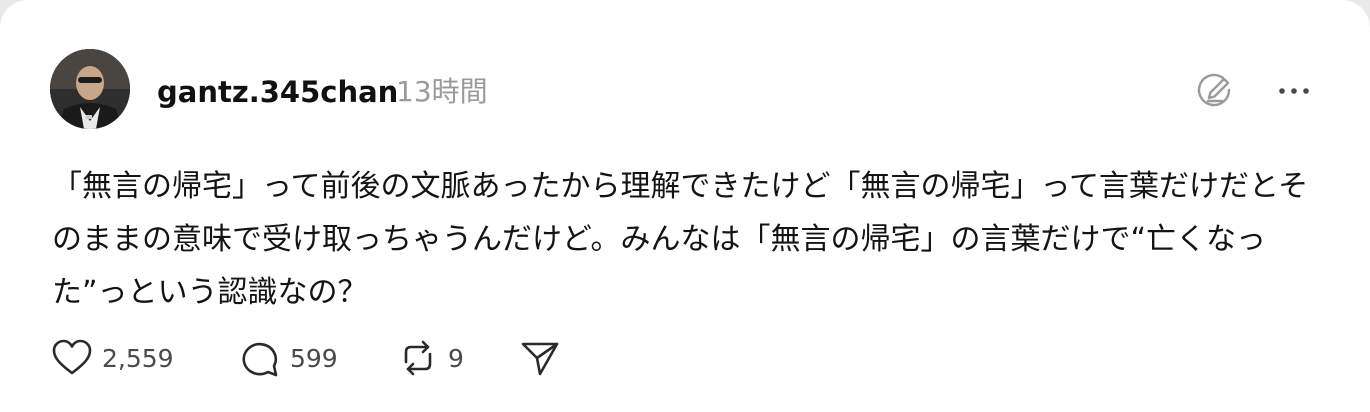 The image size is (1370, 412). What do you see at coordinates (277, 92) in the screenshot?
I see `username: gantz.345chan` at bounding box center [277, 92].